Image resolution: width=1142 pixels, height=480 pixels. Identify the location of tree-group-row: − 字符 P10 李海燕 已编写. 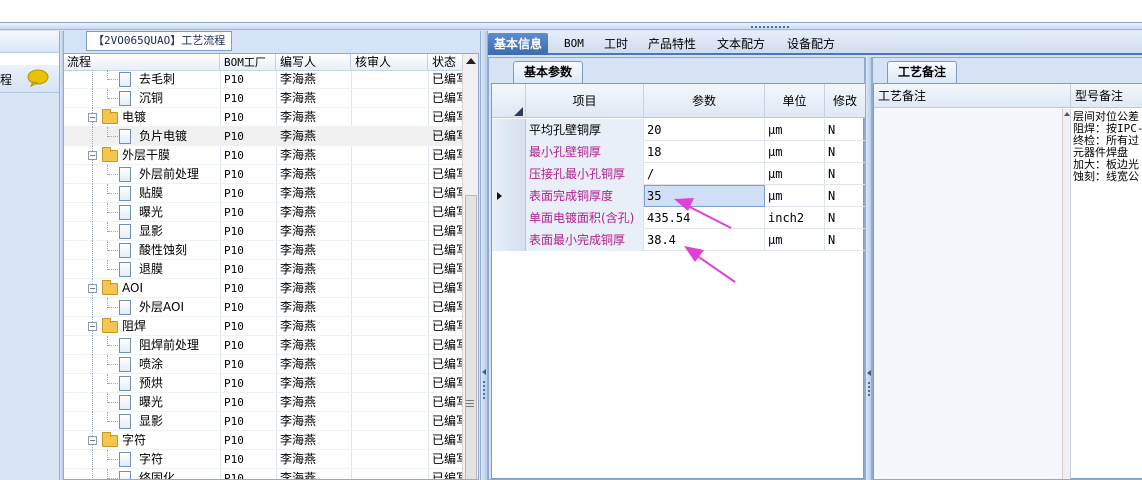
(264, 440).